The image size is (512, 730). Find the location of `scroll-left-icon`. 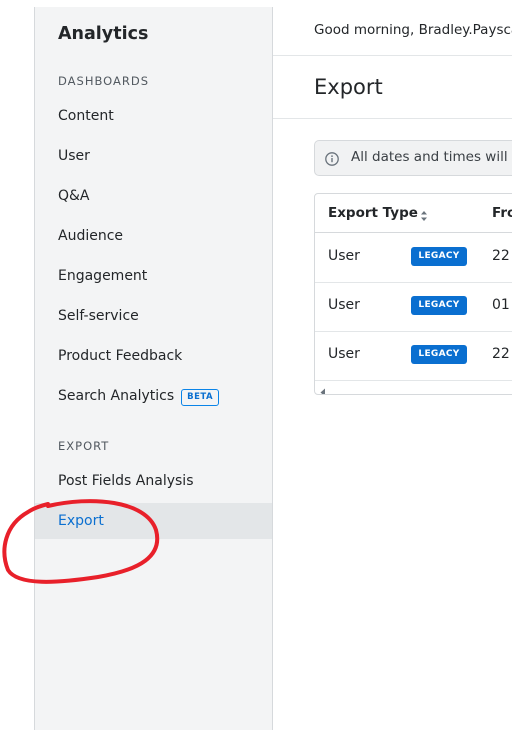

scroll-left-icon is located at coordinates (323, 388).